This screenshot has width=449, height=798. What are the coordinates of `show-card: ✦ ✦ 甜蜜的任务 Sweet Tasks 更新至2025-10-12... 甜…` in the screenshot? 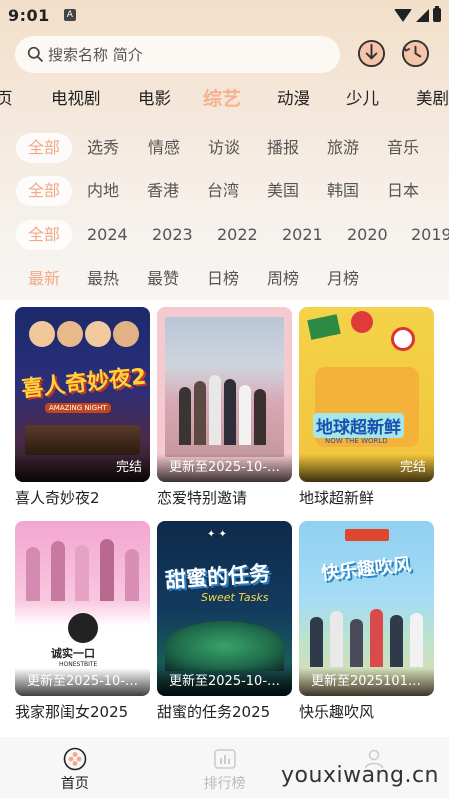 It's located at (224, 621).